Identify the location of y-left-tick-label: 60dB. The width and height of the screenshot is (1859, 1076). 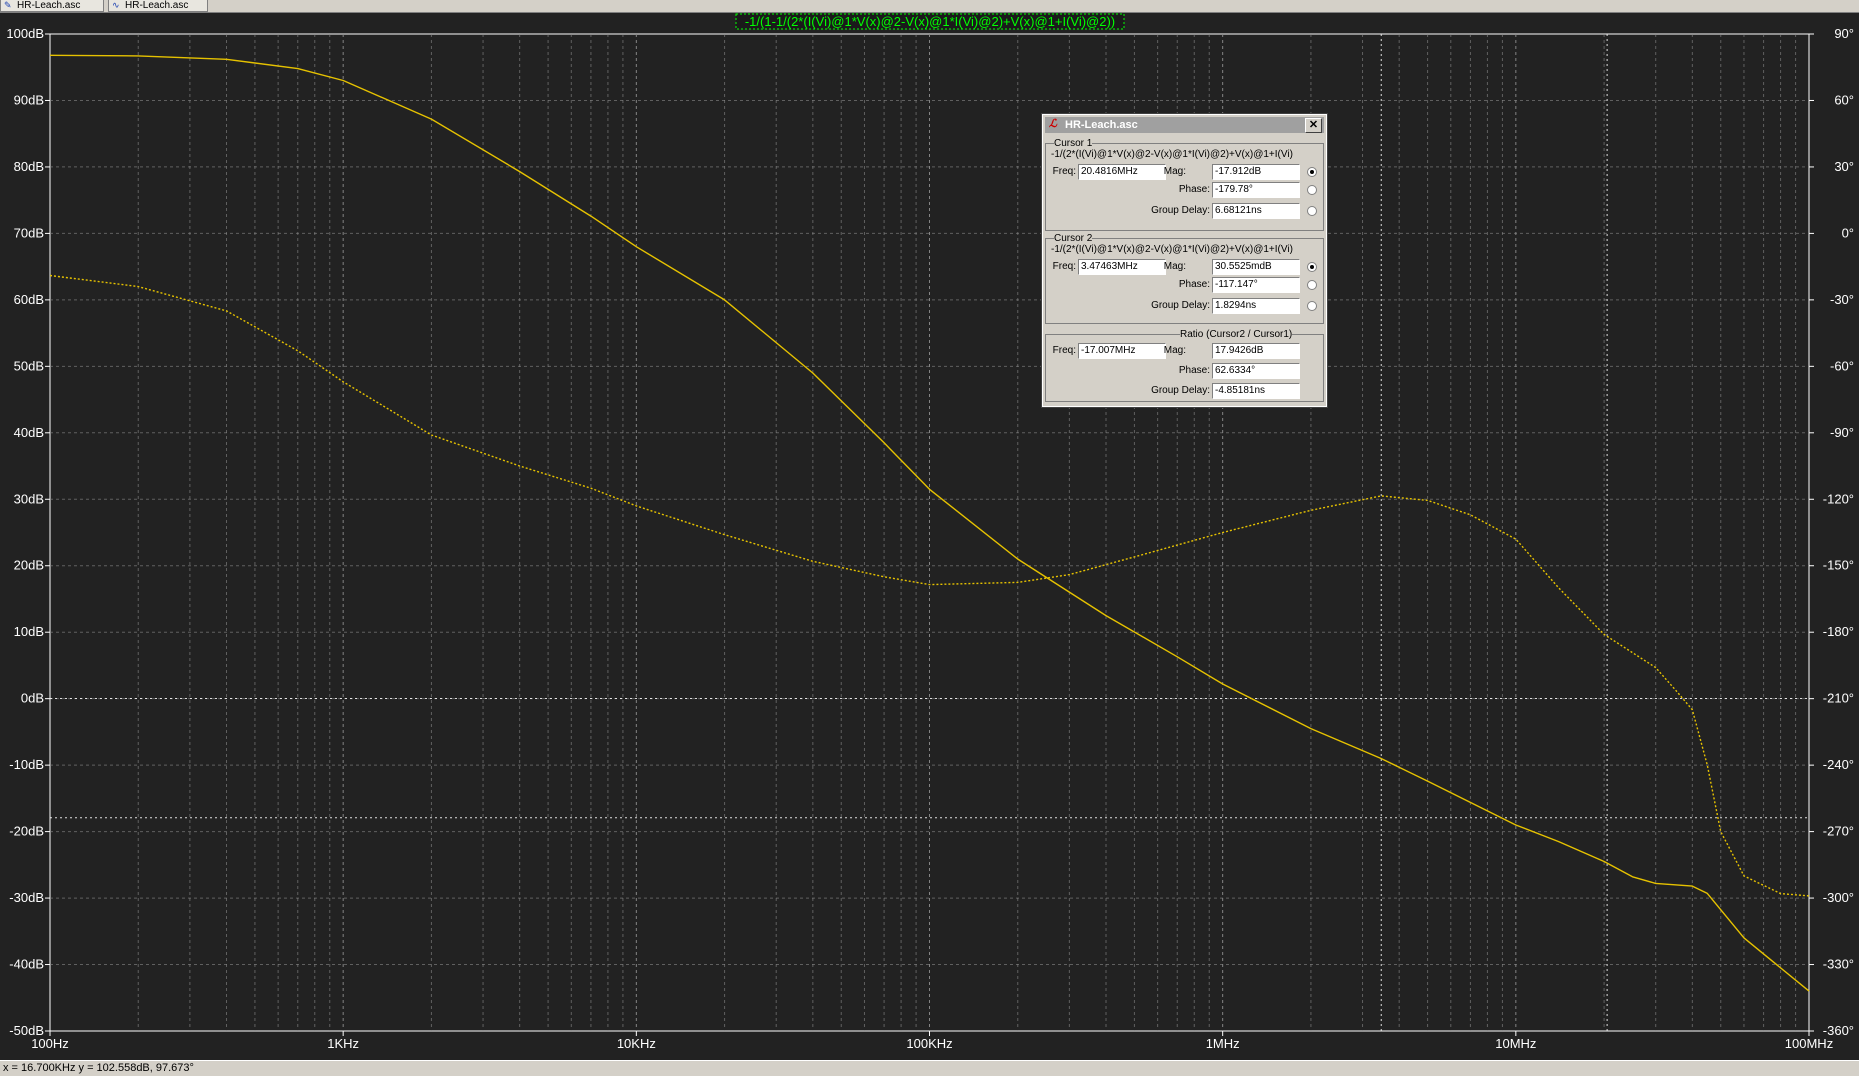
(29, 299).